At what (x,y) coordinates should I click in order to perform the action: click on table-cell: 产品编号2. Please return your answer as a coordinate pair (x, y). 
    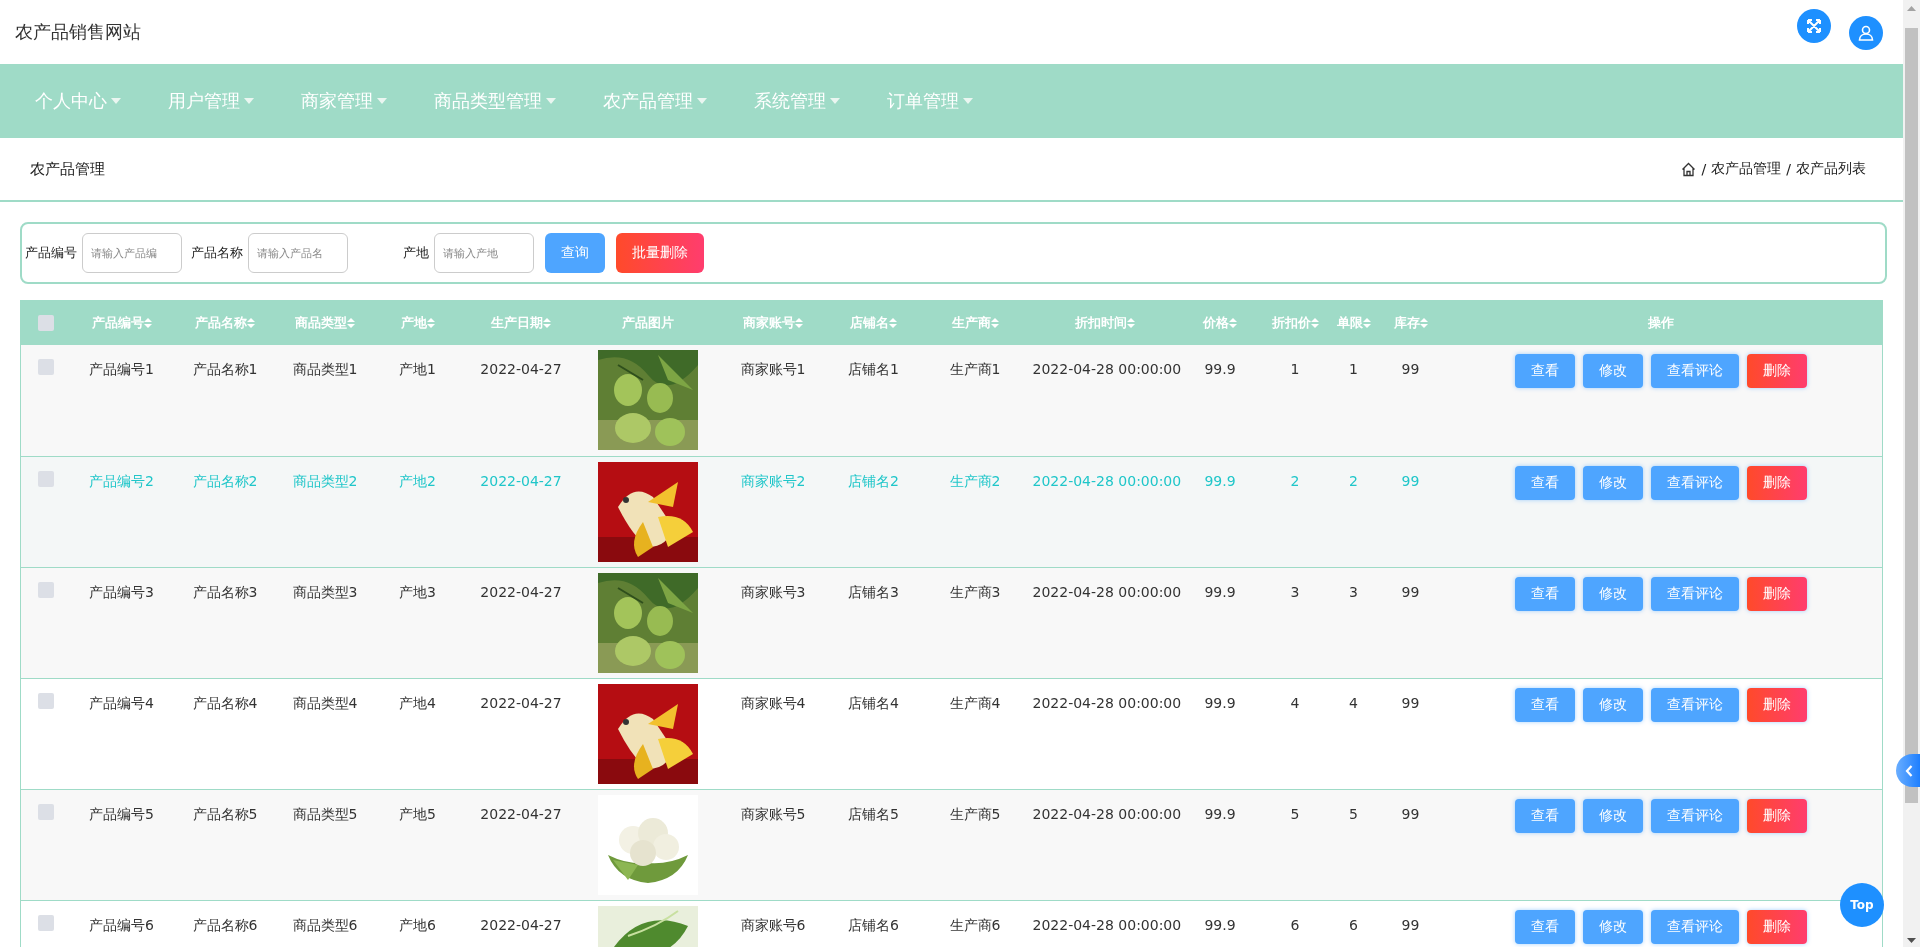
    Looking at the image, I should click on (121, 511).